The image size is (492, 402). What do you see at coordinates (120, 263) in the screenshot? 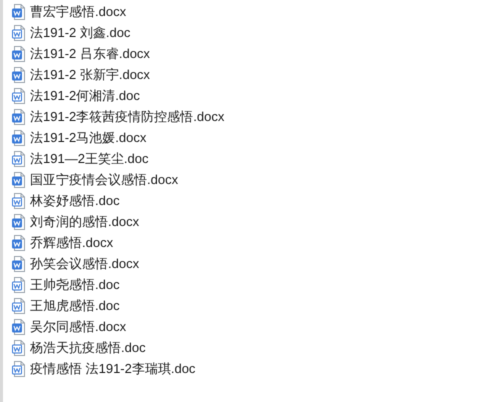
I see `file-item: 孙笑会议感悟.docx` at bounding box center [120, 263].